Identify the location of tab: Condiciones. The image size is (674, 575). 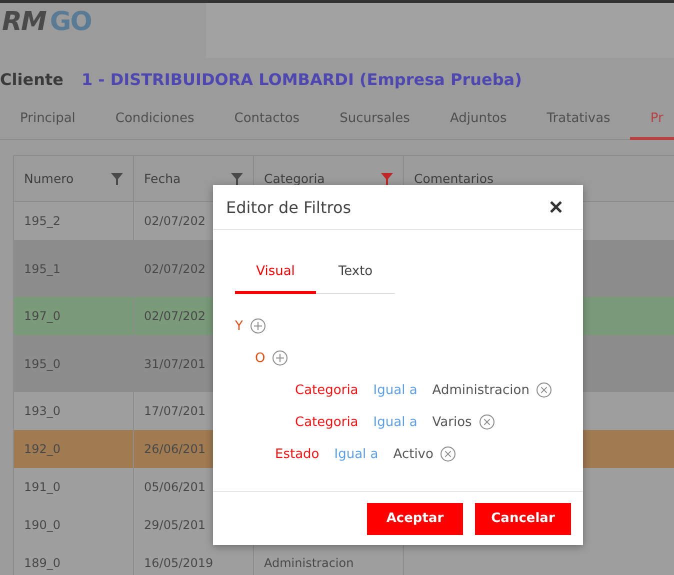
(154, 124).